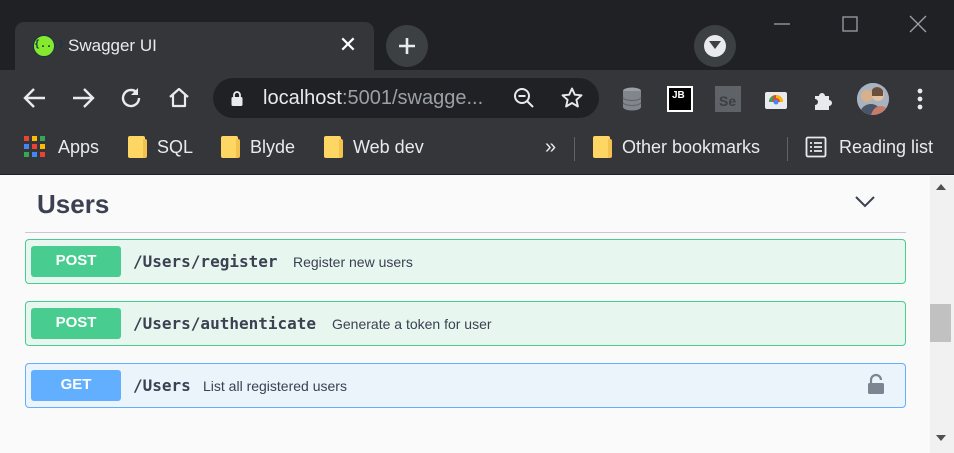  Describe the element at coordinates (205, 261) in the screenshot. I see `operation-path: /Users/register` at that location.